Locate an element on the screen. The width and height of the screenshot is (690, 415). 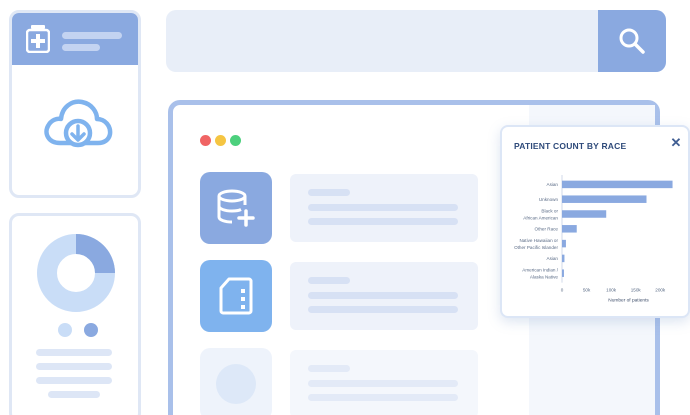
category-label: Other Race is located at coordinates (547, 229).